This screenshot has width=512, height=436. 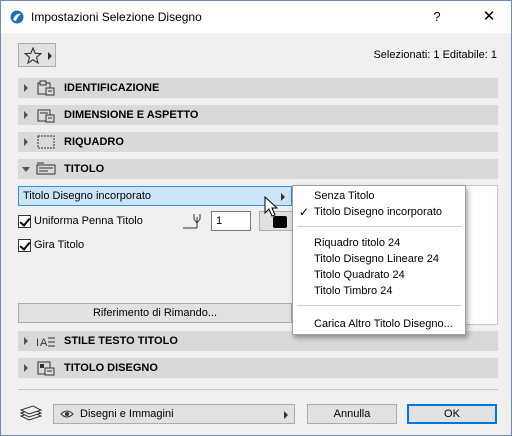 I want to click on frame-icon, so click(x=46, y=142).